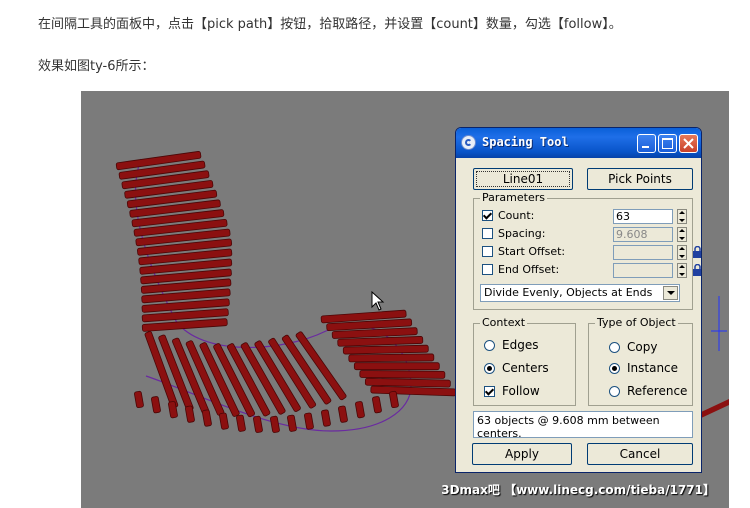 This screenshot has height=508, width=750. What do you see at coordinates (487, 215) in the screenshot?
I see `count-checkbox` at bounding box center [487, 215].